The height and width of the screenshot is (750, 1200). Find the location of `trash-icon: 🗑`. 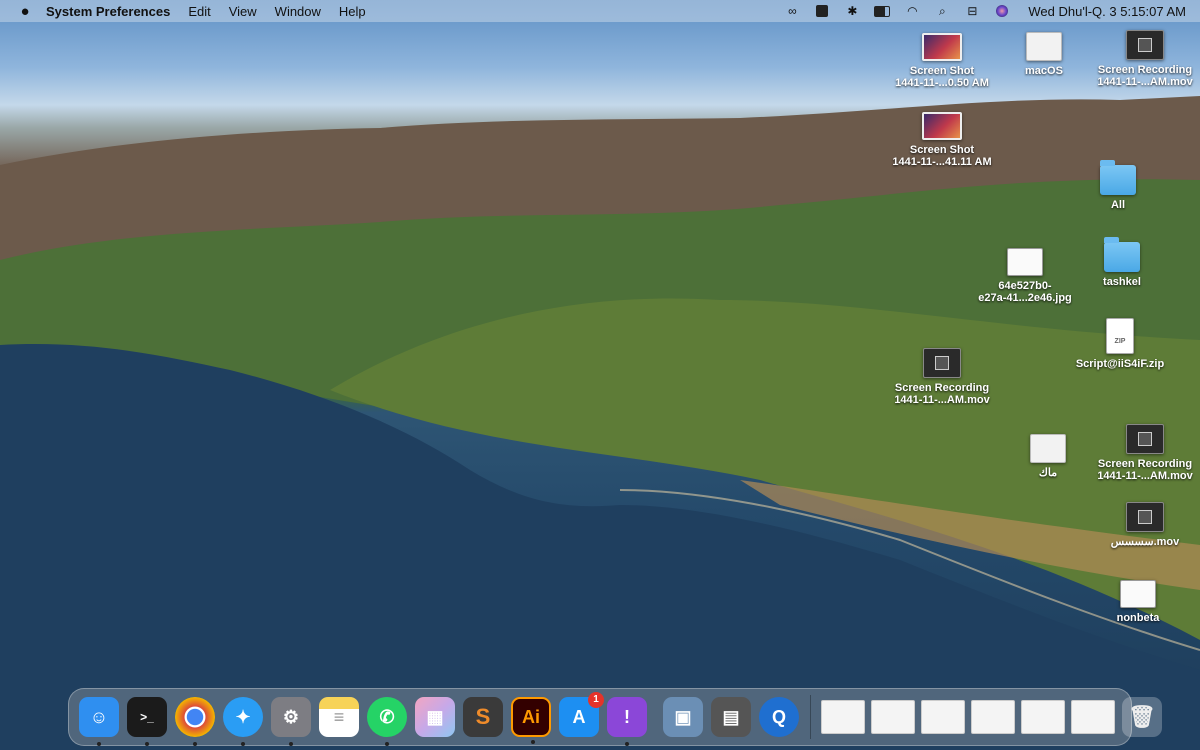

trash-icon: 🗑 is located at coordinates (1142, 716).